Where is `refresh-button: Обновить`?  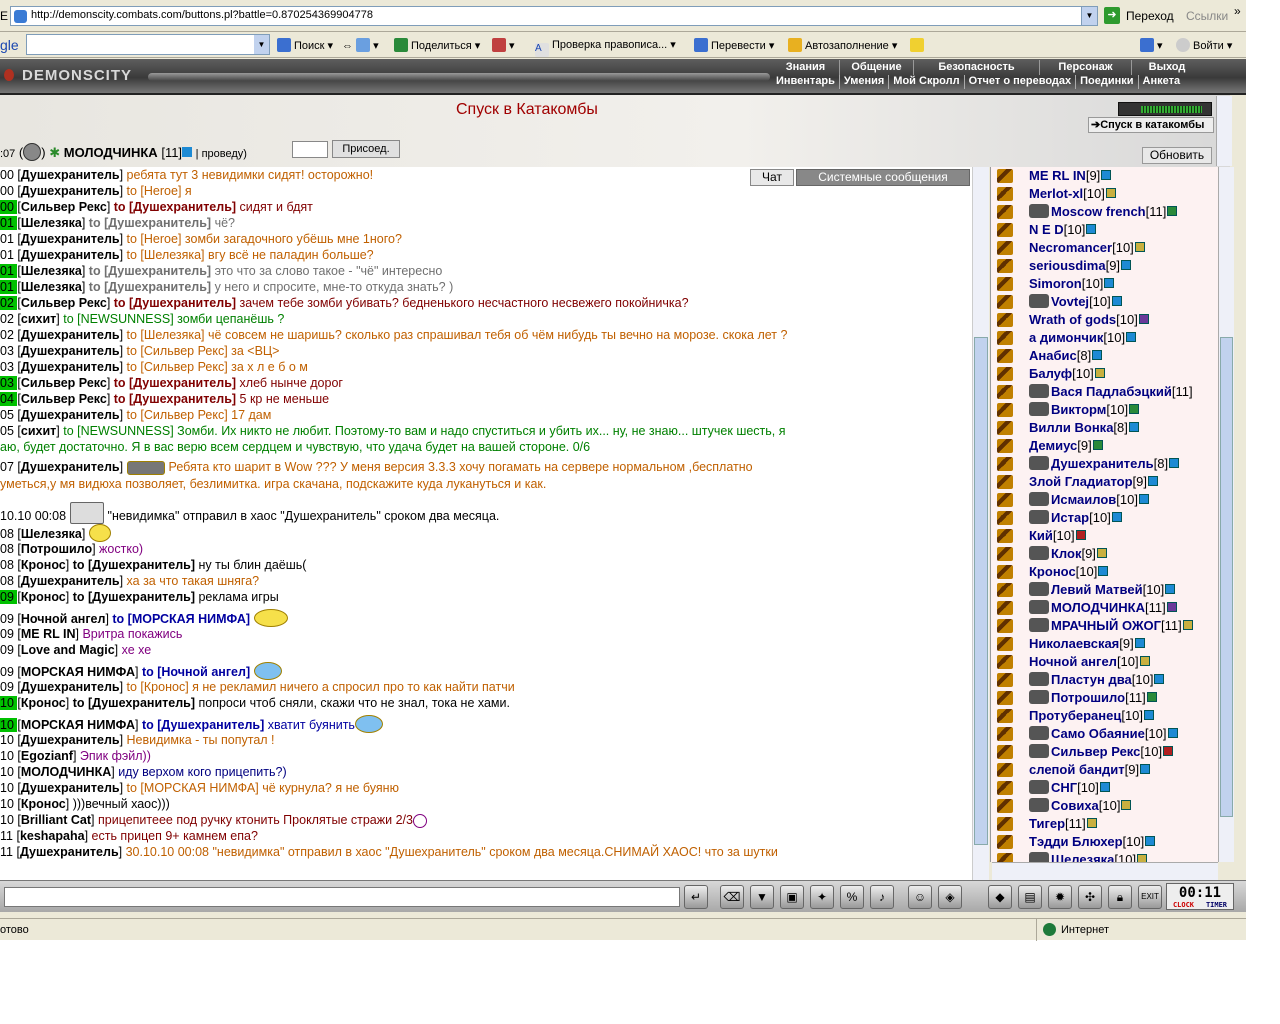 refresh-button: Обновить is located at coordinates (1177, 155).